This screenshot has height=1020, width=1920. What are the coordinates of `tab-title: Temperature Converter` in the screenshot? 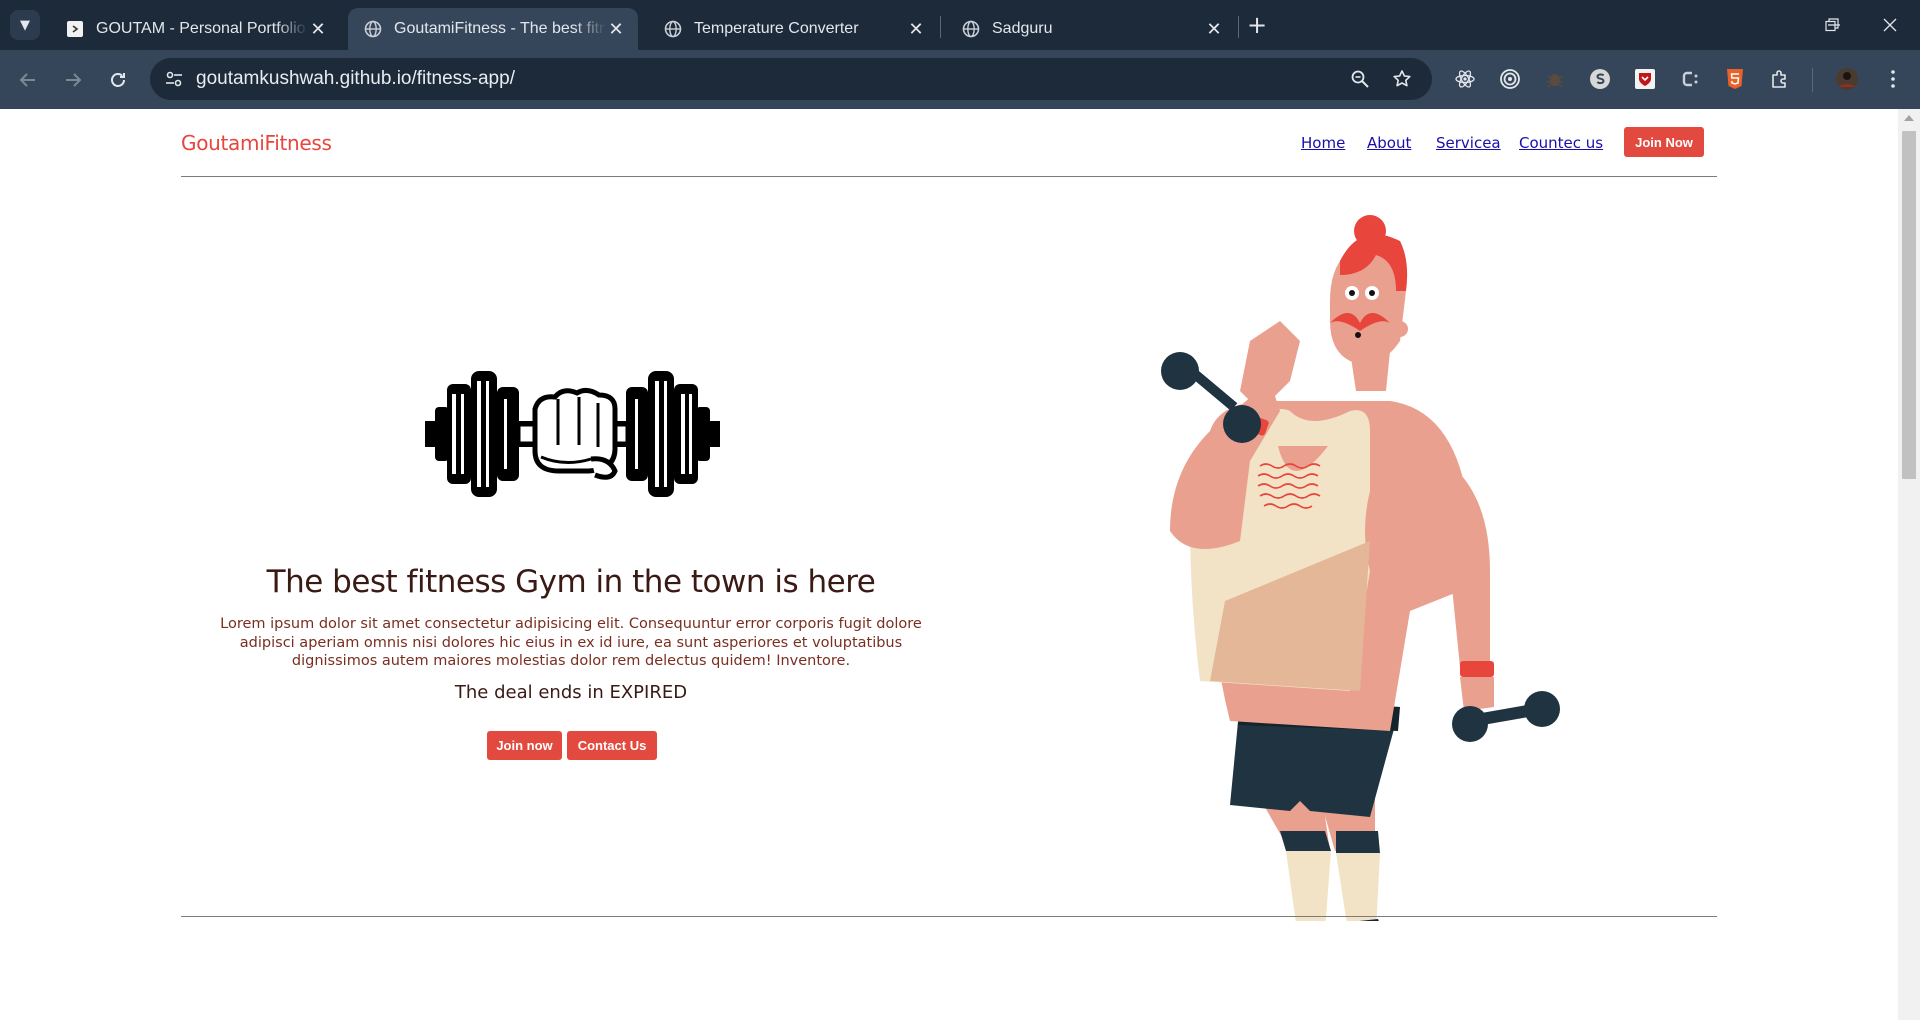 It's located at (776, 28).